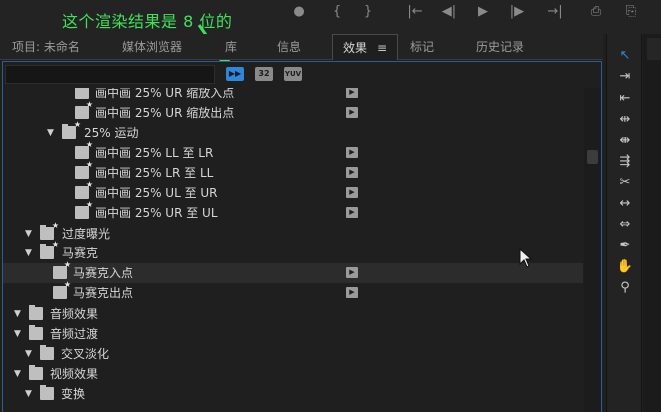 Image resolution: width=661 pixels, height=412 pixels. I want to click on folder-label: 25% 运动, so click(111, 133).